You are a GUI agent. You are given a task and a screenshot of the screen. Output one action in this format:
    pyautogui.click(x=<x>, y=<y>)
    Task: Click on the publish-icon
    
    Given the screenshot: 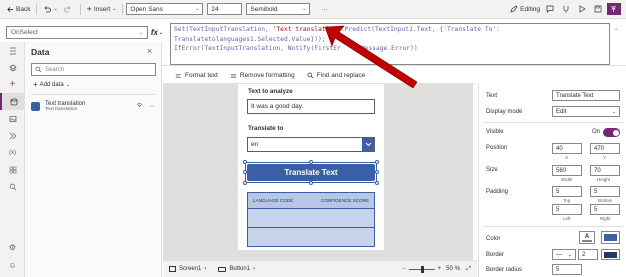 What is the action you would take?
    pyautogui.click(x=613, y=9)
    